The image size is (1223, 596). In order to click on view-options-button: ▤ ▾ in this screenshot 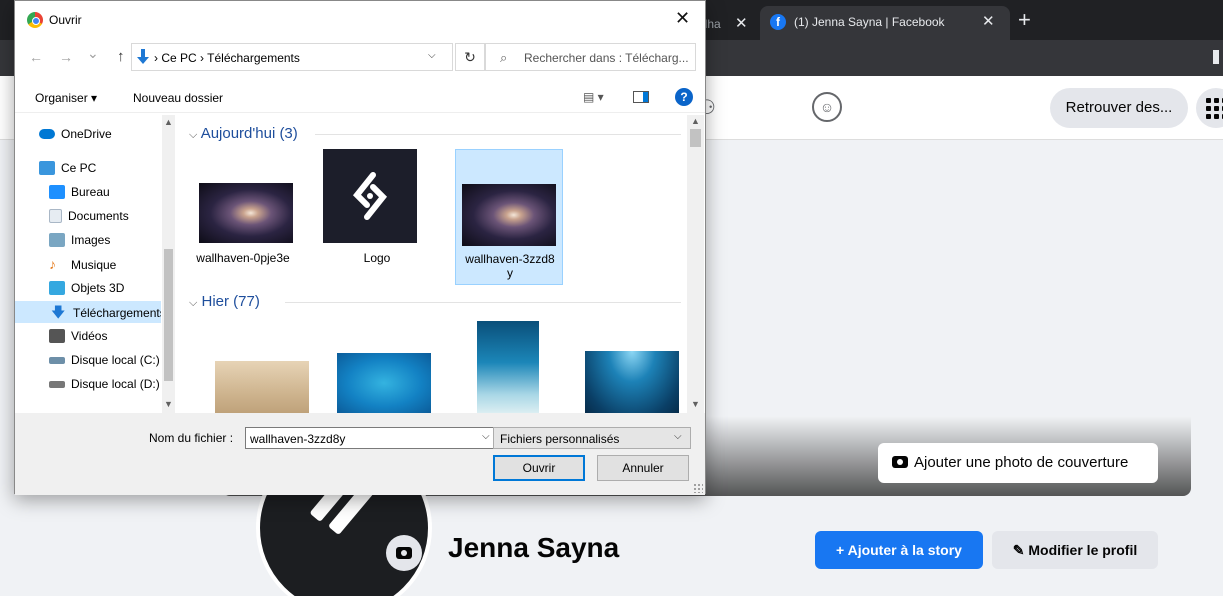, I will do `click(593, 97)`.